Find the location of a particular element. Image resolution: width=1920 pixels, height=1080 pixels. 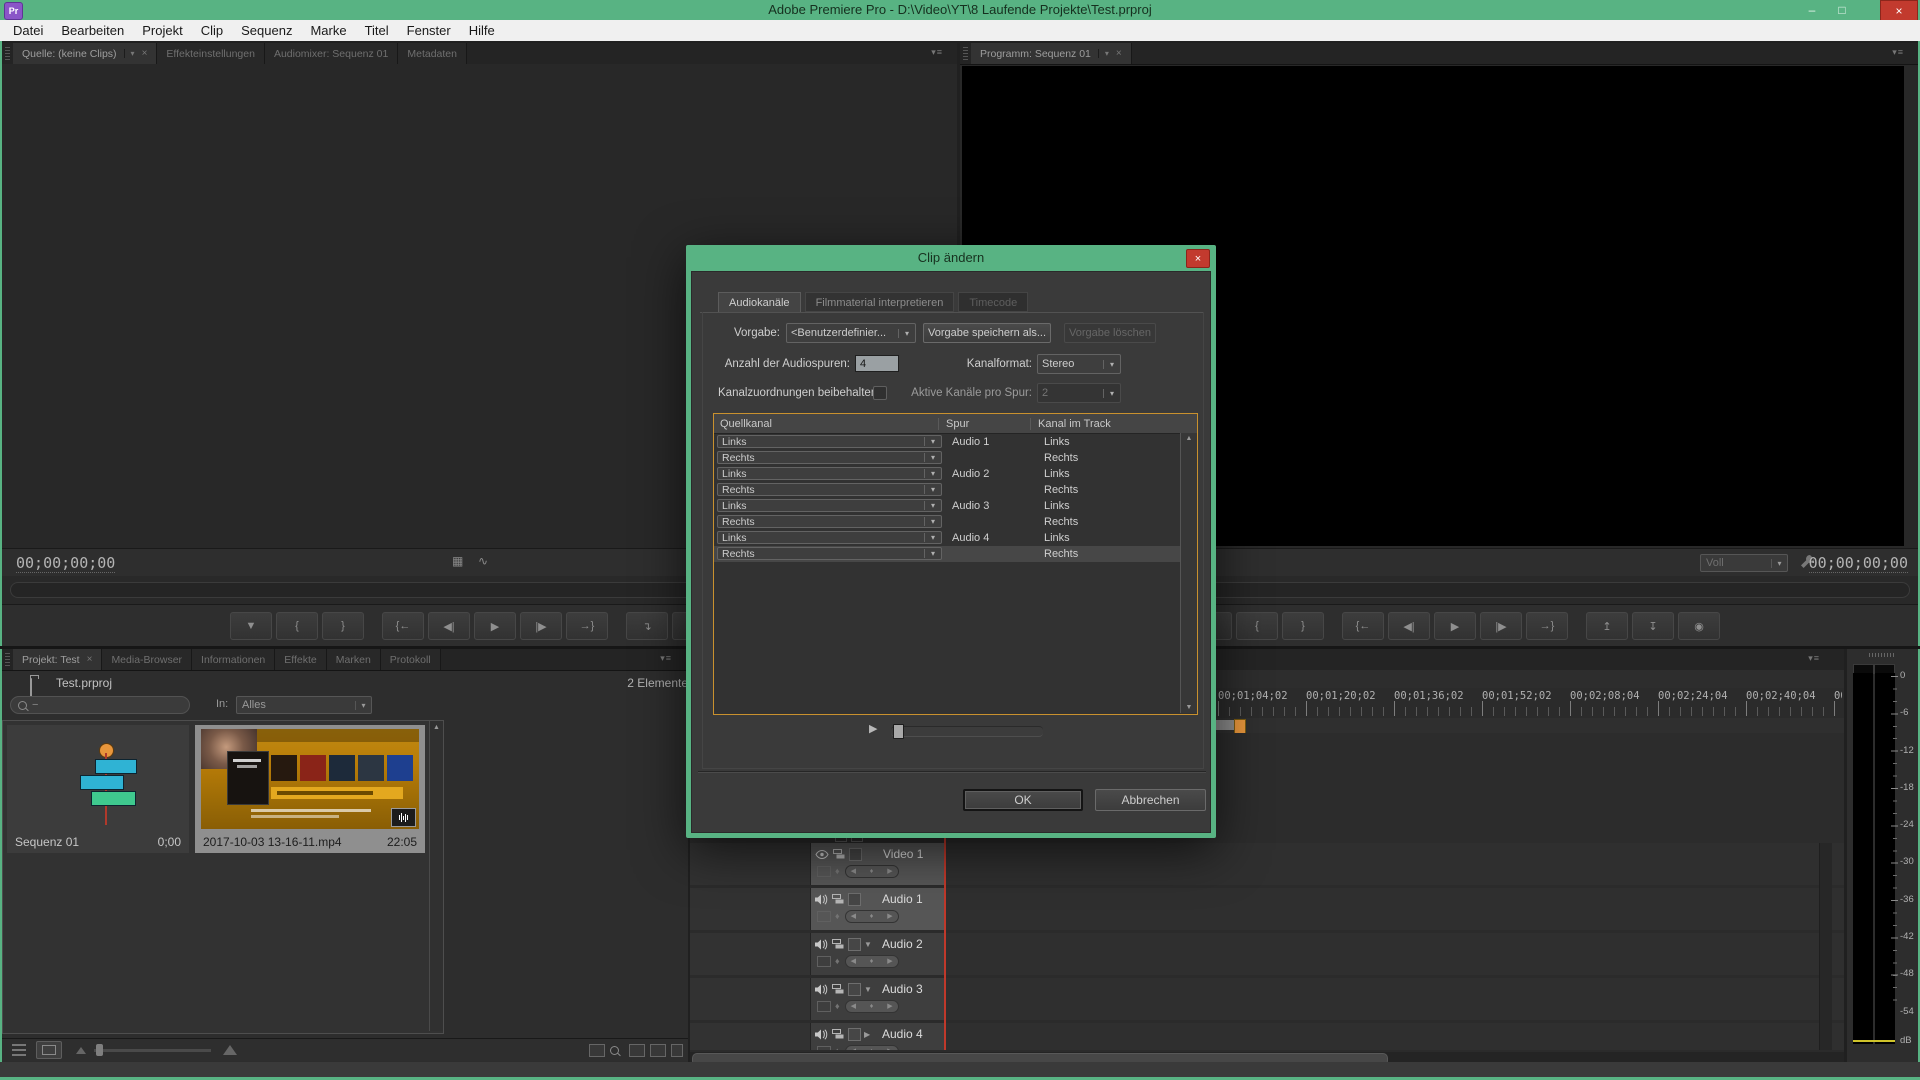

film-icon: ▦ is located at coordinates (457, 561).